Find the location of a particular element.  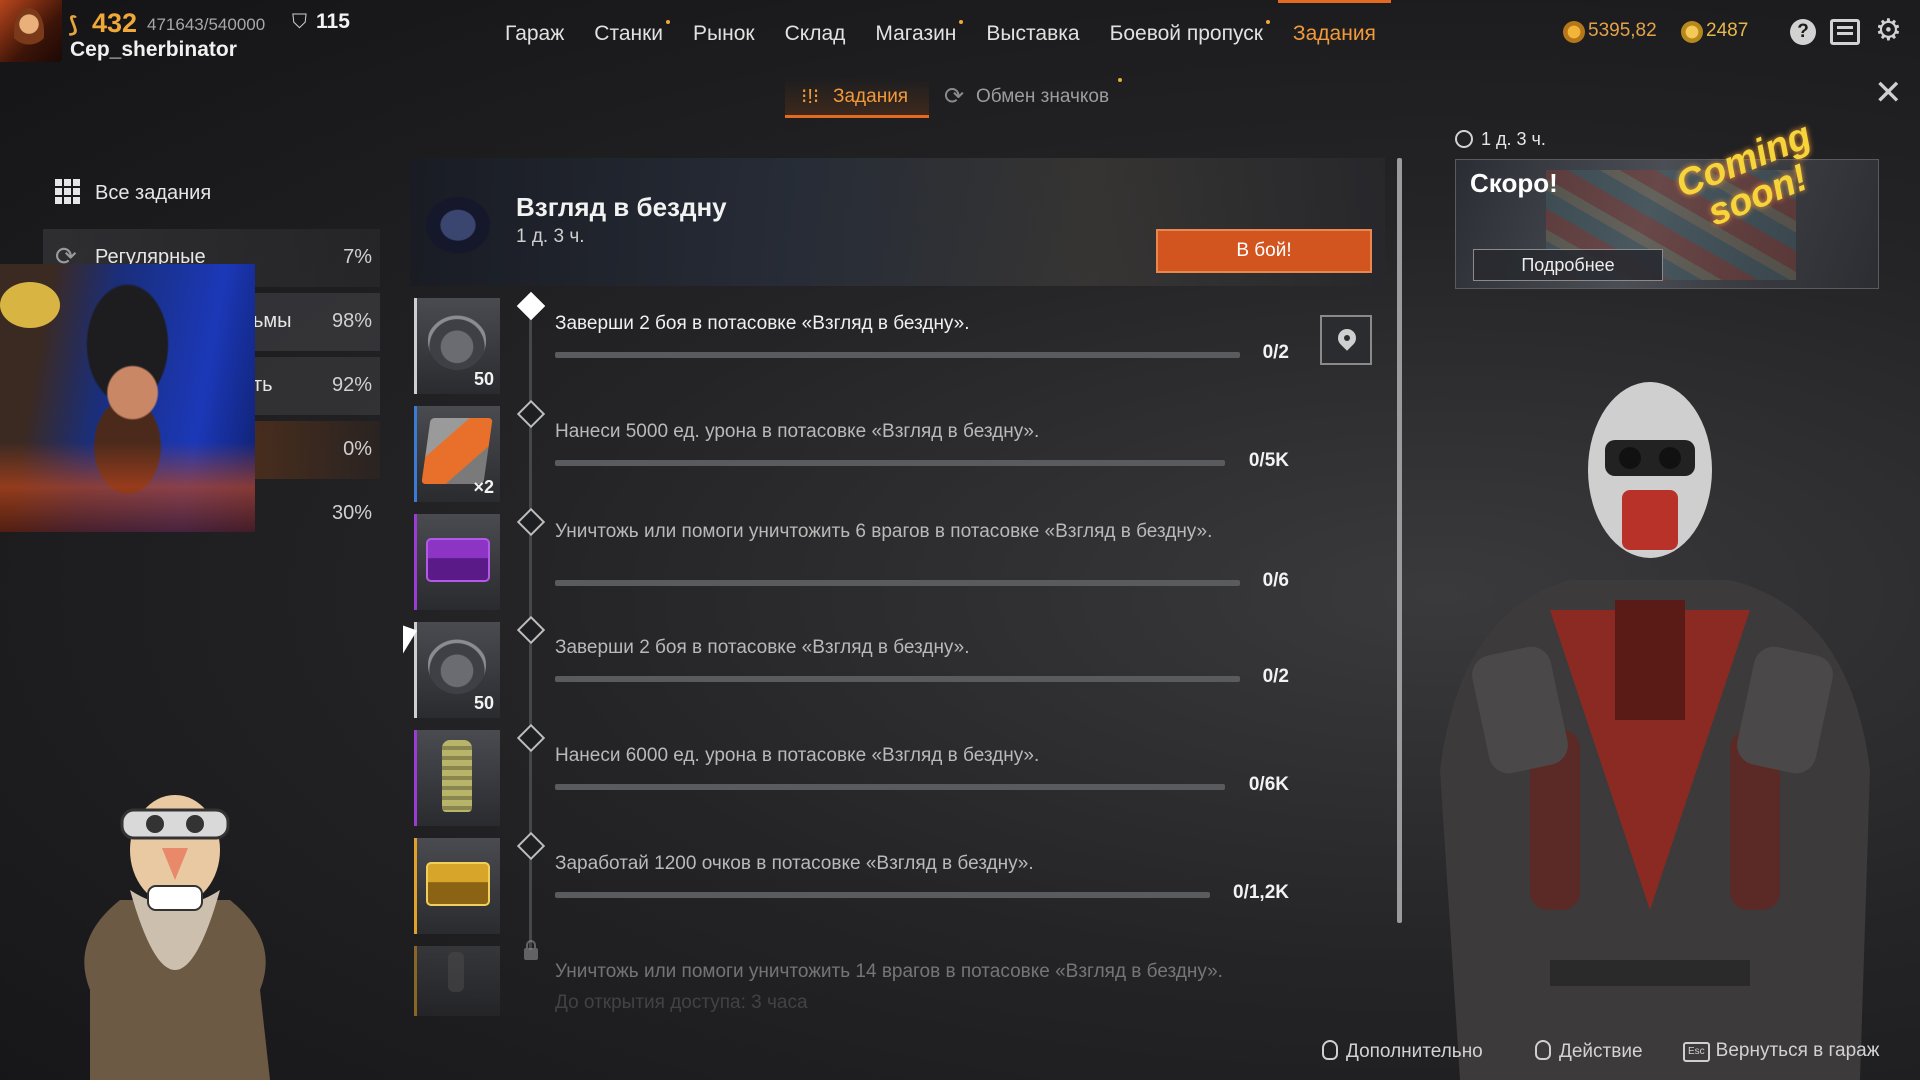

tab-badge-exchange: ⟳ Обмен значков is located at coordinates (1037, 98).